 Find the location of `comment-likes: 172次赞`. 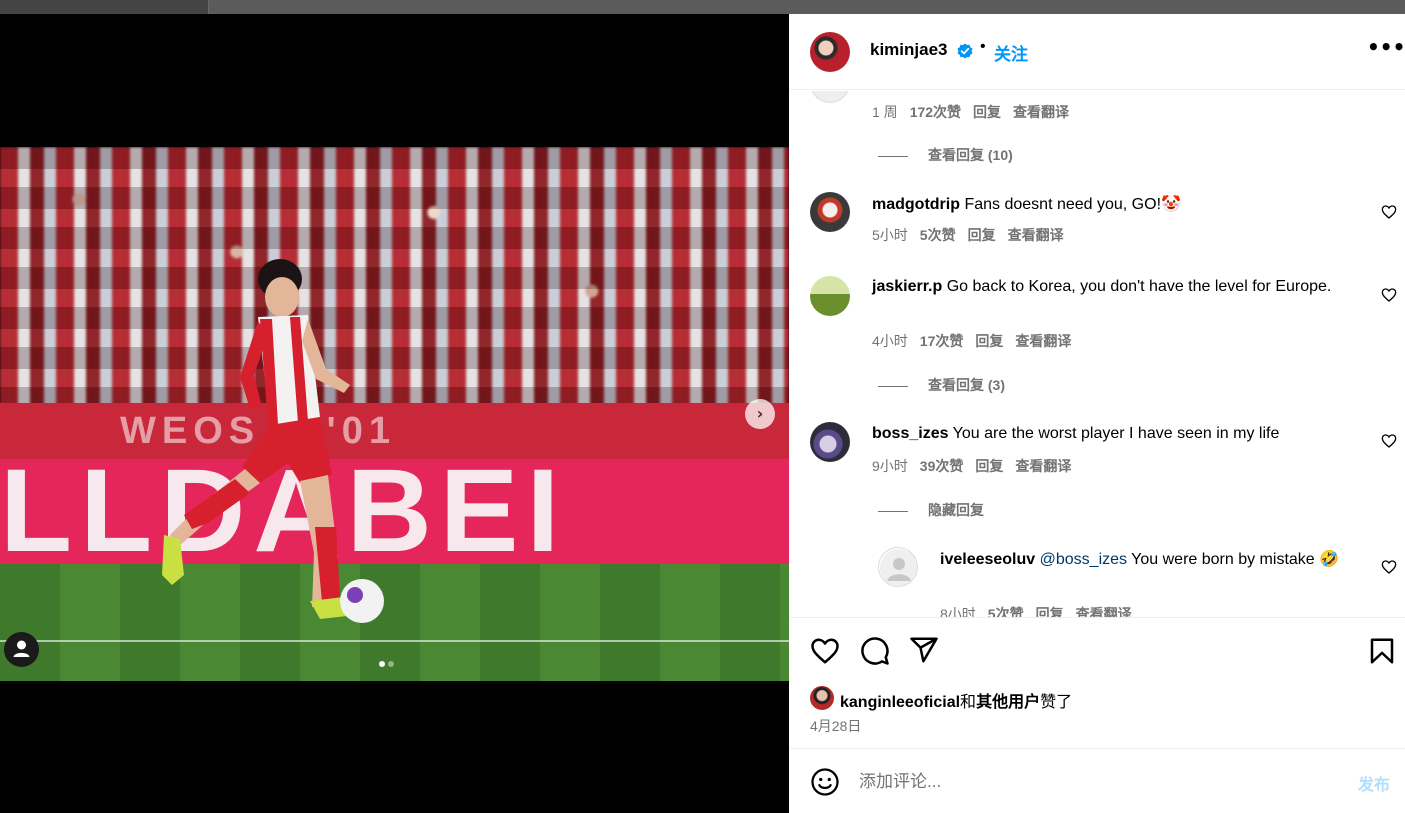

comment-likes: 172次赞 is located at coordinates (935, 112).